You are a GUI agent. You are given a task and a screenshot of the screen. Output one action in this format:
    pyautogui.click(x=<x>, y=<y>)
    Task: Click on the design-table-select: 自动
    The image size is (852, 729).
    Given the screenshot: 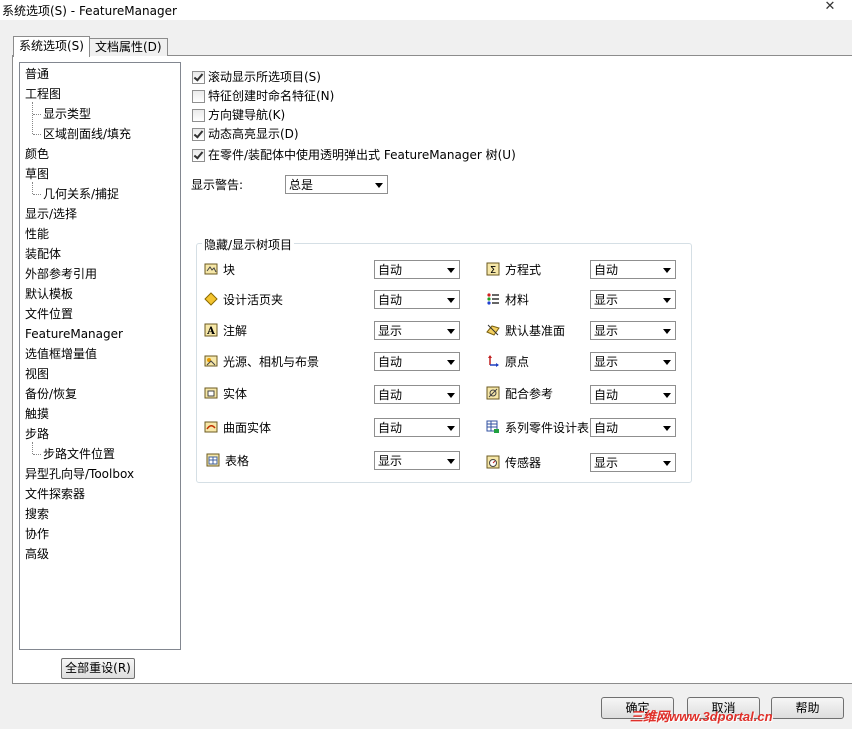 What is the action you would take?
    pyautogui.click(x=633, y=427)
    